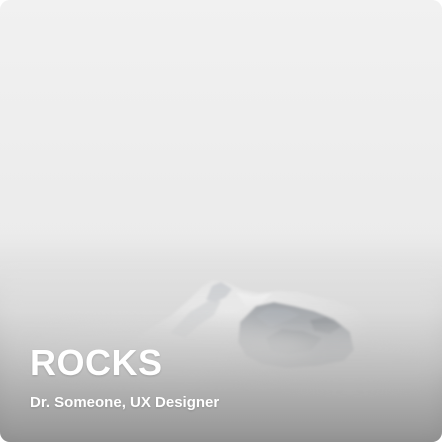 This screenshot has height=442, width=442. Describe the element at coordinates (96, 362) in the screenshot. I see `card-title: ROCKS` at that location.